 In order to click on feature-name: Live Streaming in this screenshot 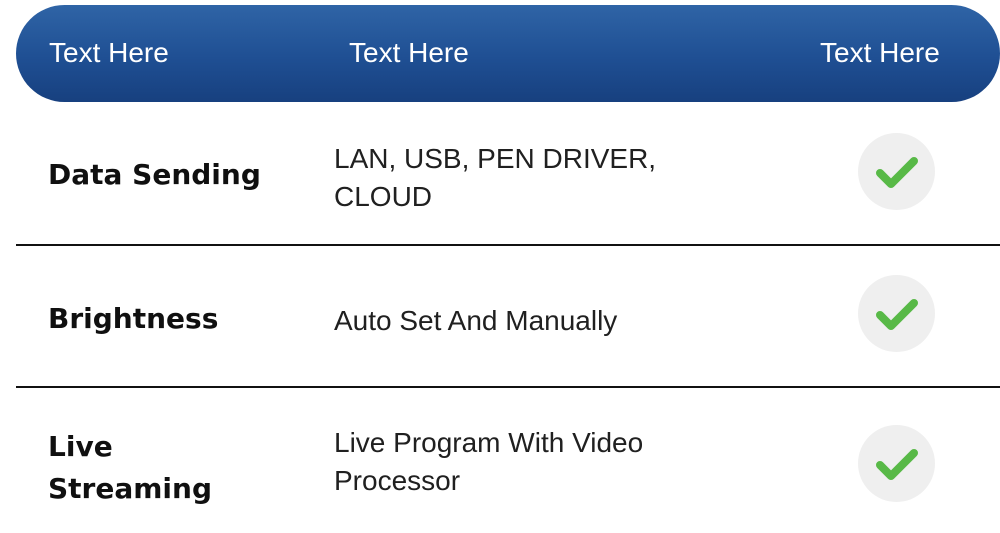, I will do `click(130, 468)`.